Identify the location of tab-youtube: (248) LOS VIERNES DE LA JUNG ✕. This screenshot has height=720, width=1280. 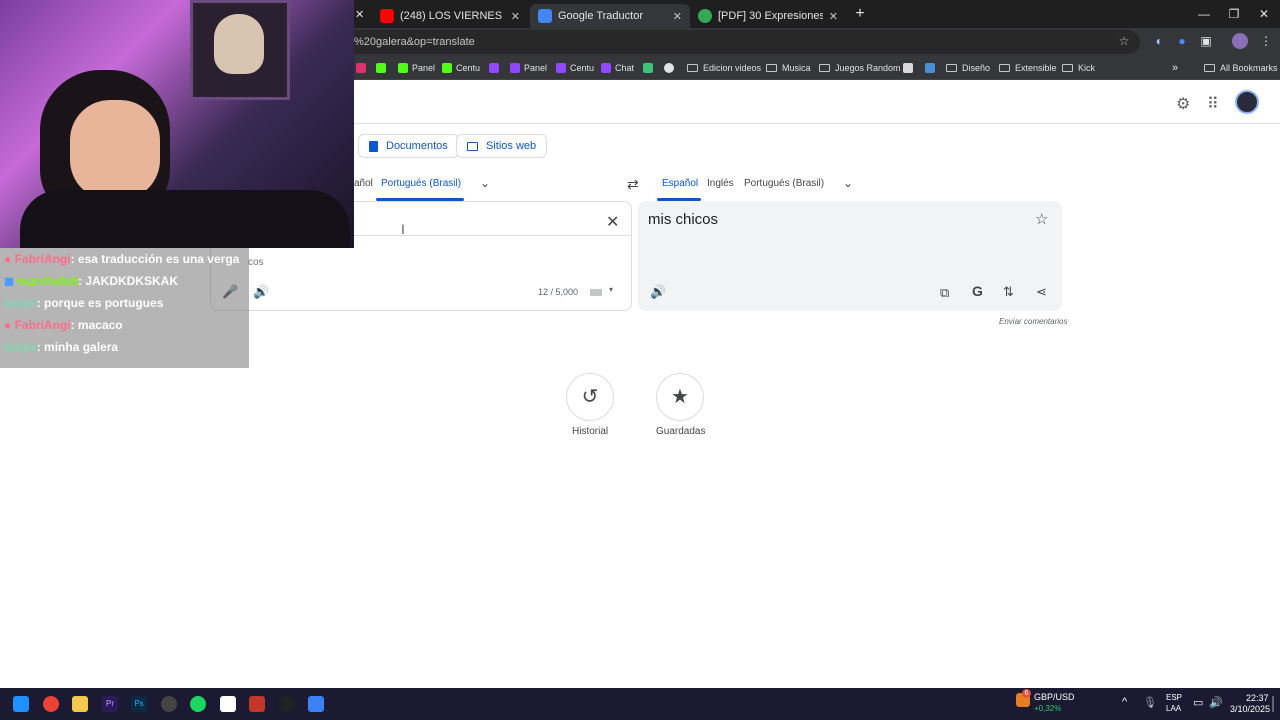
(450, 16).